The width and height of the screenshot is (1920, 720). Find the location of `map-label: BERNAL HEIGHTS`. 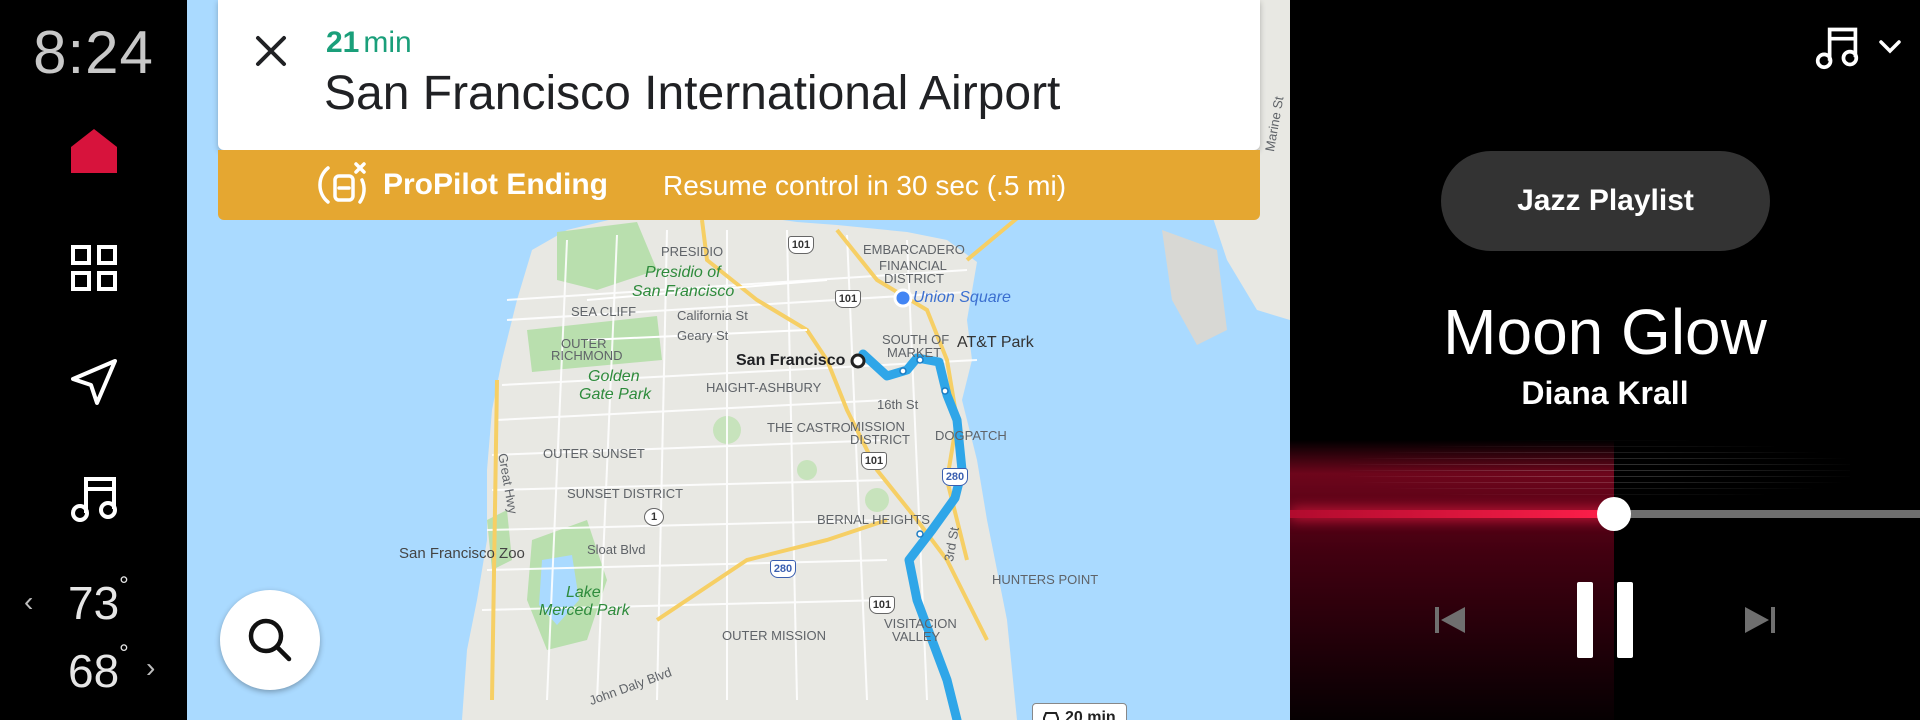

map-label: BERNAL HEIGHTS is located at coordinates (873, 519).